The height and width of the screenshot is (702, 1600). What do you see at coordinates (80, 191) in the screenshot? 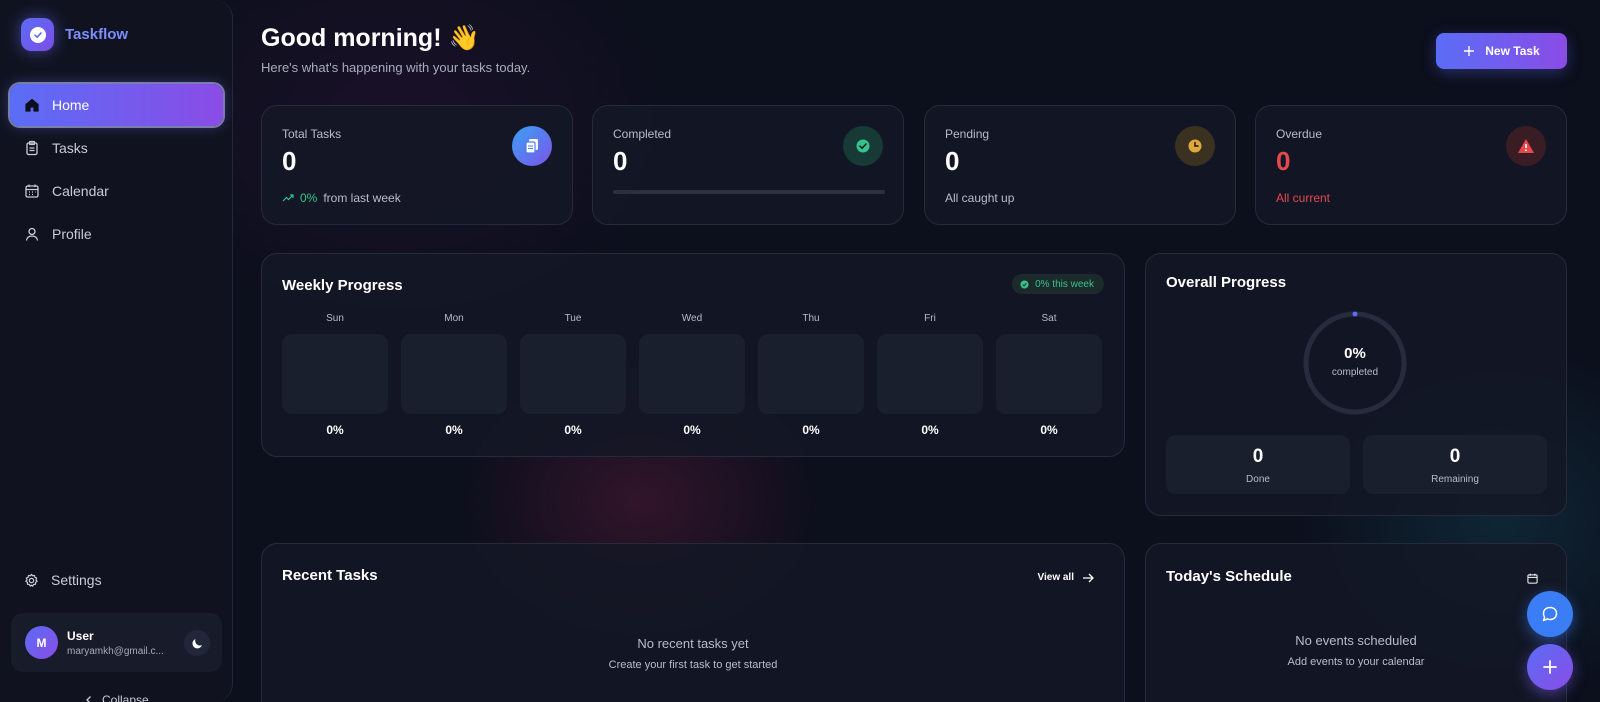
I see `sidebar-item-label: Calendar` at bounding box center [80, 191].